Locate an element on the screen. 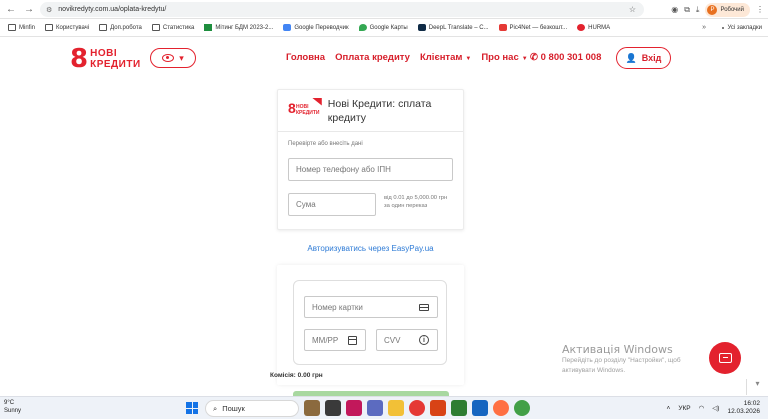 This screenshot has width=768, height=419. profile-avatar: Р is located at coordinates (712, 9).